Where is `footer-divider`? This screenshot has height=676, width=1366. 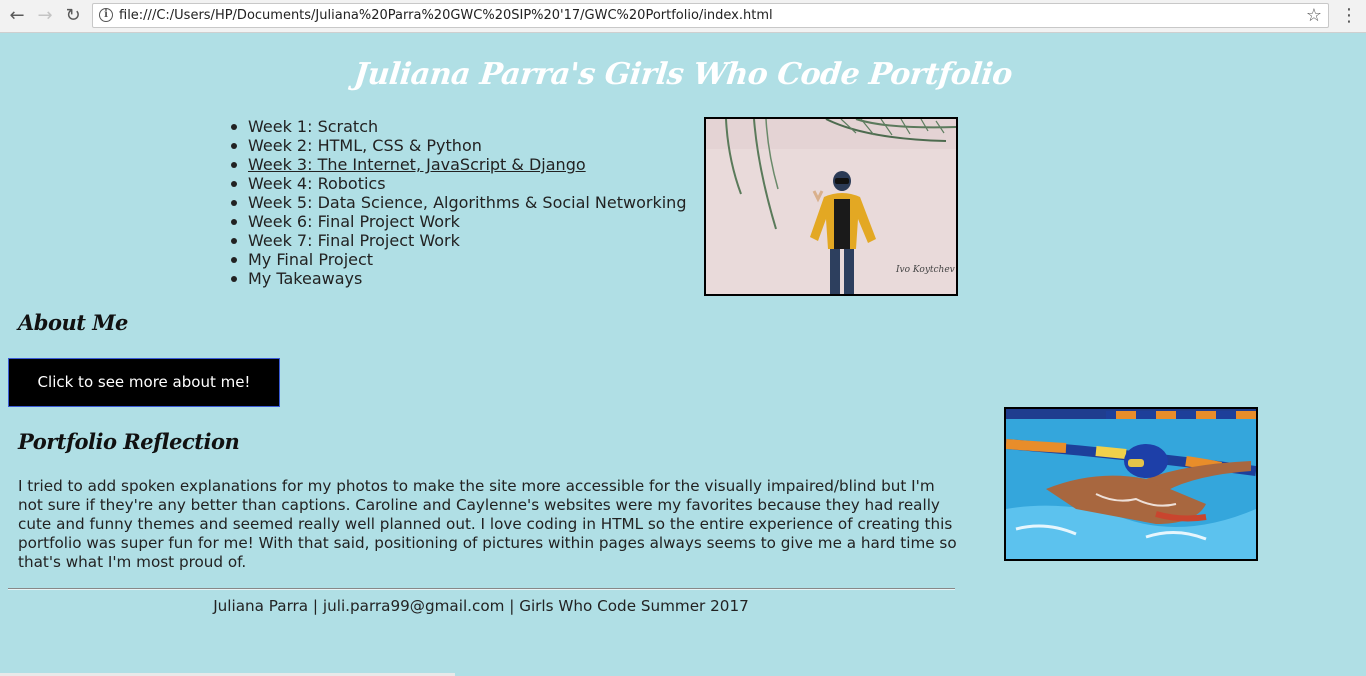 footer-divider is located at coordinates (481, 589).